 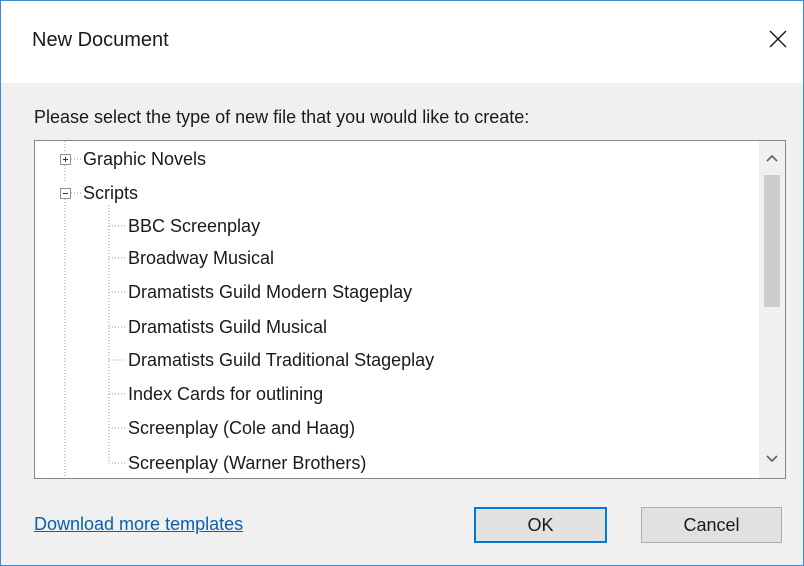 I want to click on scroll-down-button, so click(x=772, y=459).